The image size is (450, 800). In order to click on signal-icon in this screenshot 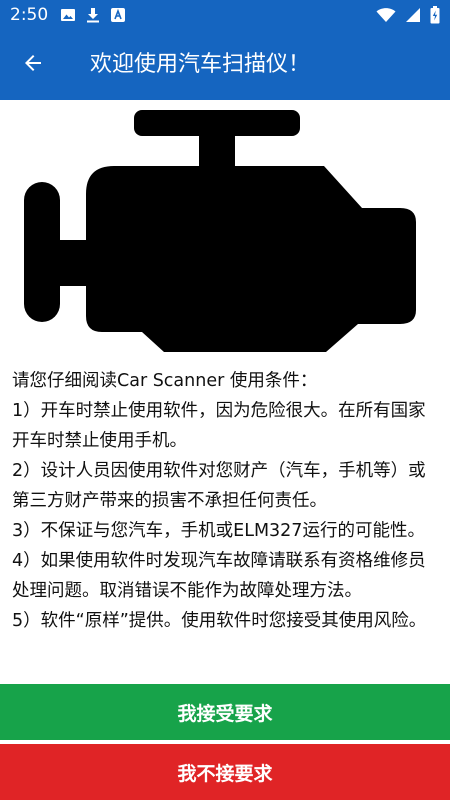, I will do `click(413, 15)`.